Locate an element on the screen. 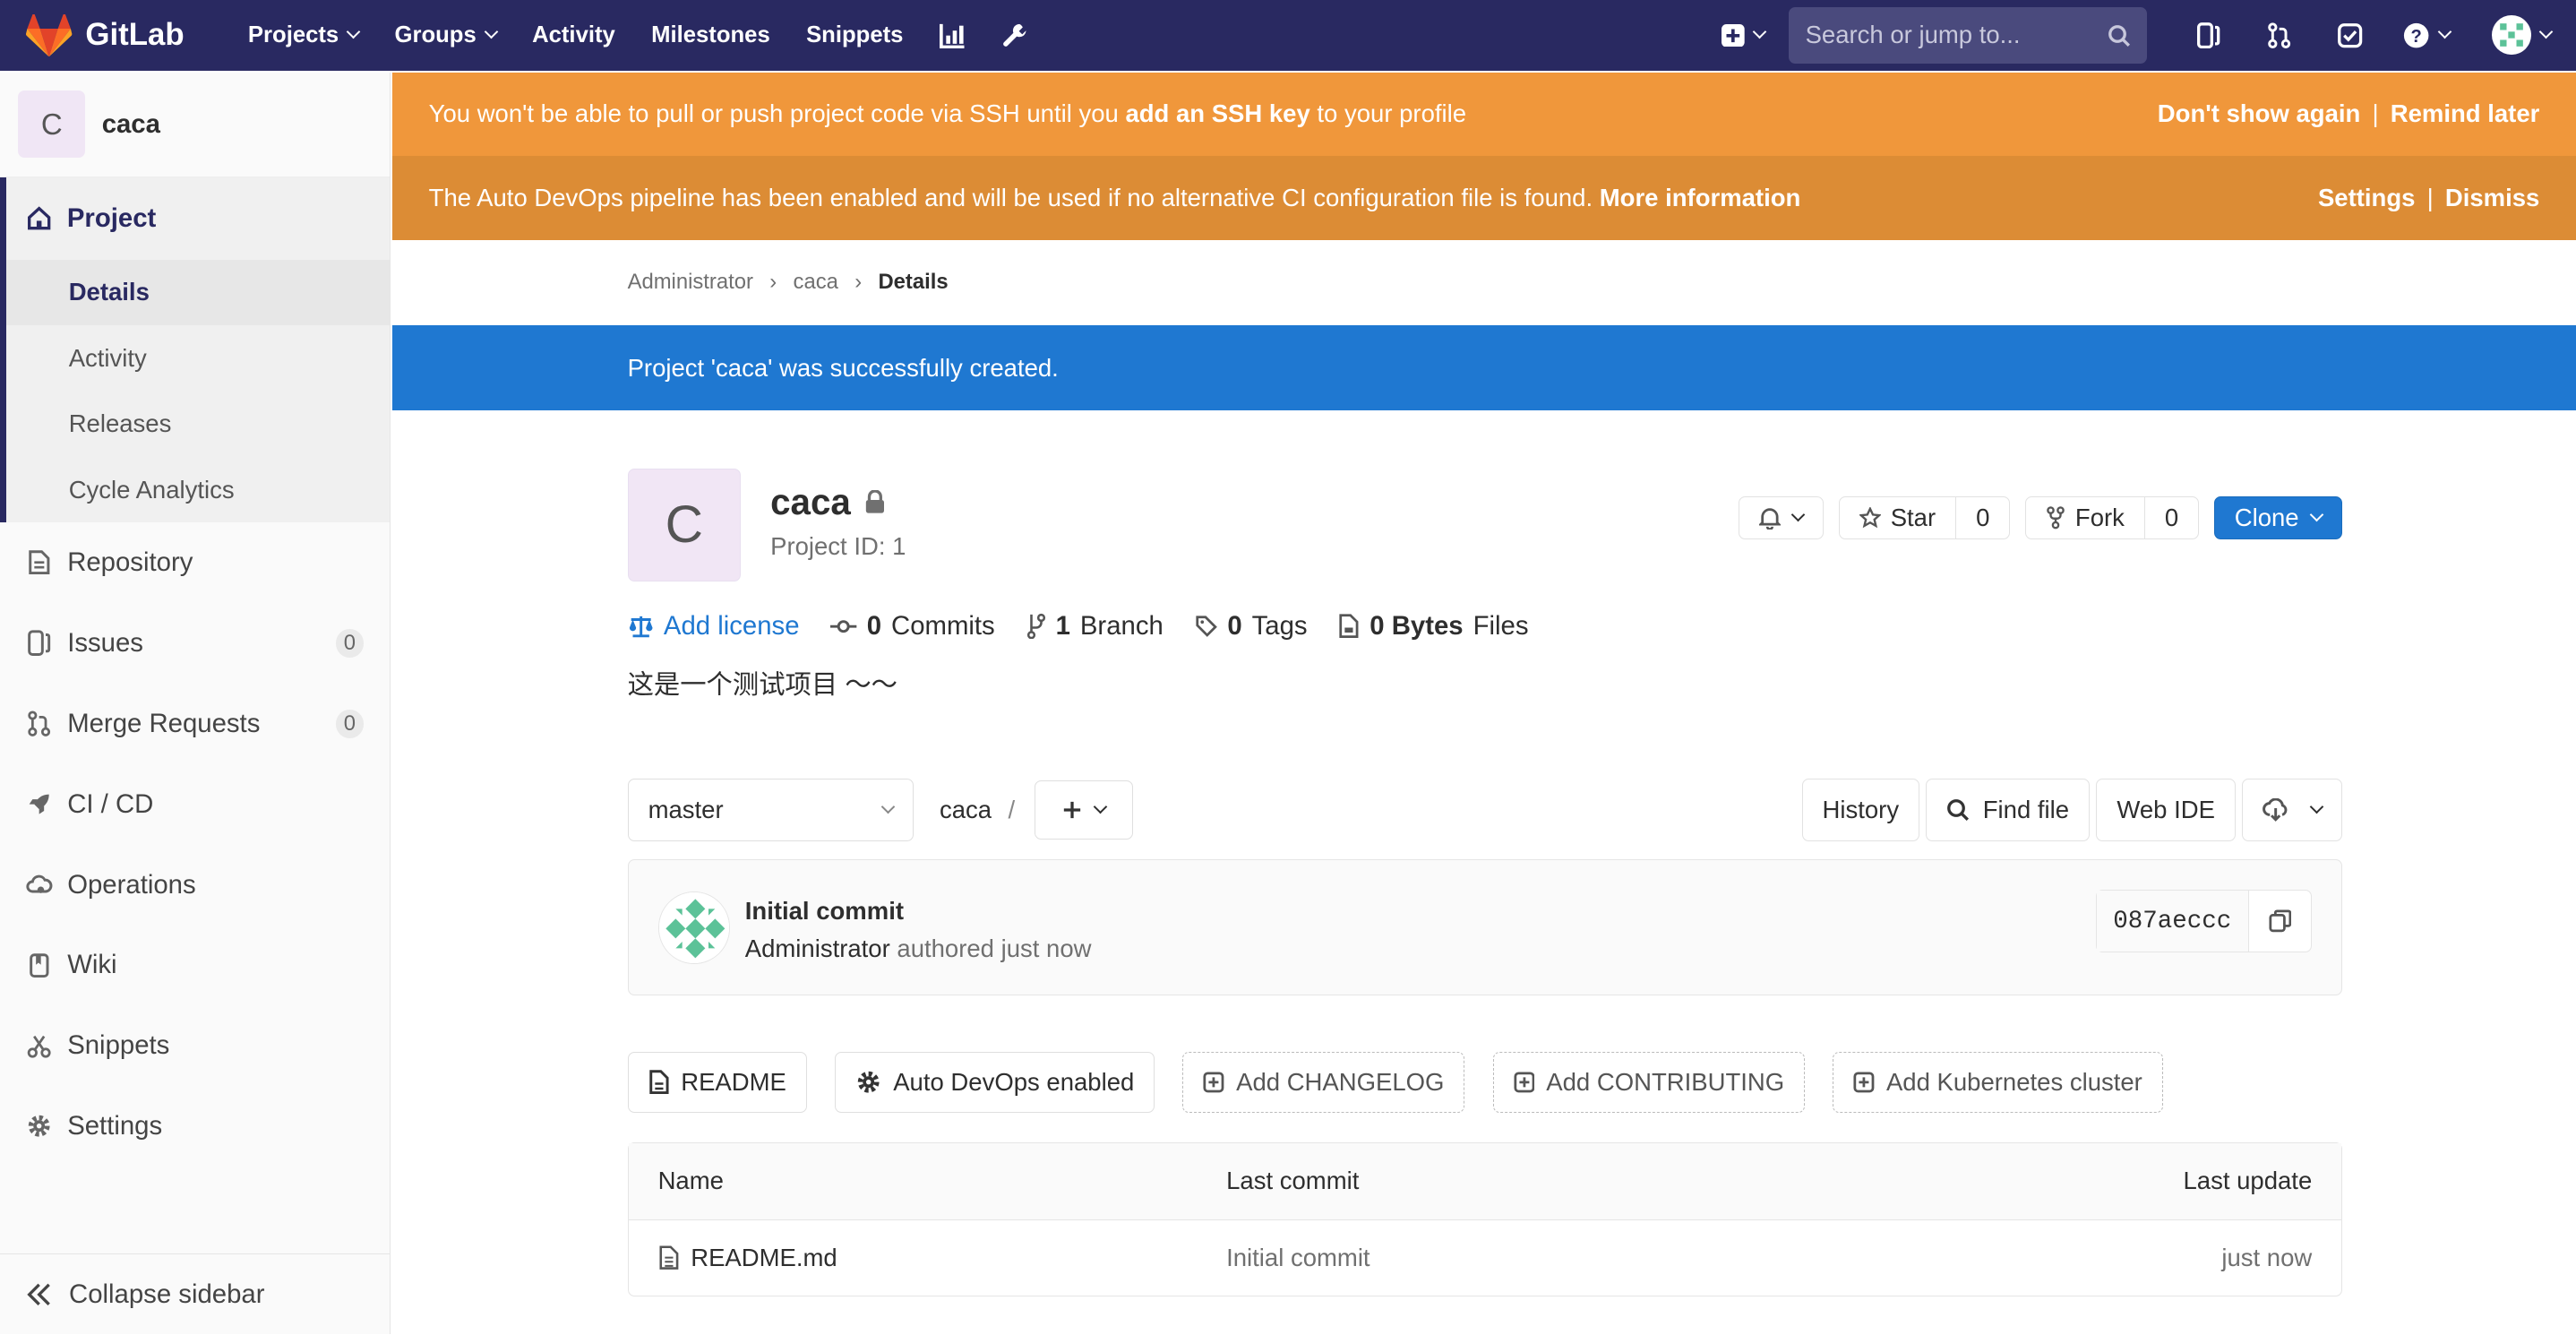 This screenshot has height=1335, width=2576. clone-label: Clone is located at coordinates (2266, 517).